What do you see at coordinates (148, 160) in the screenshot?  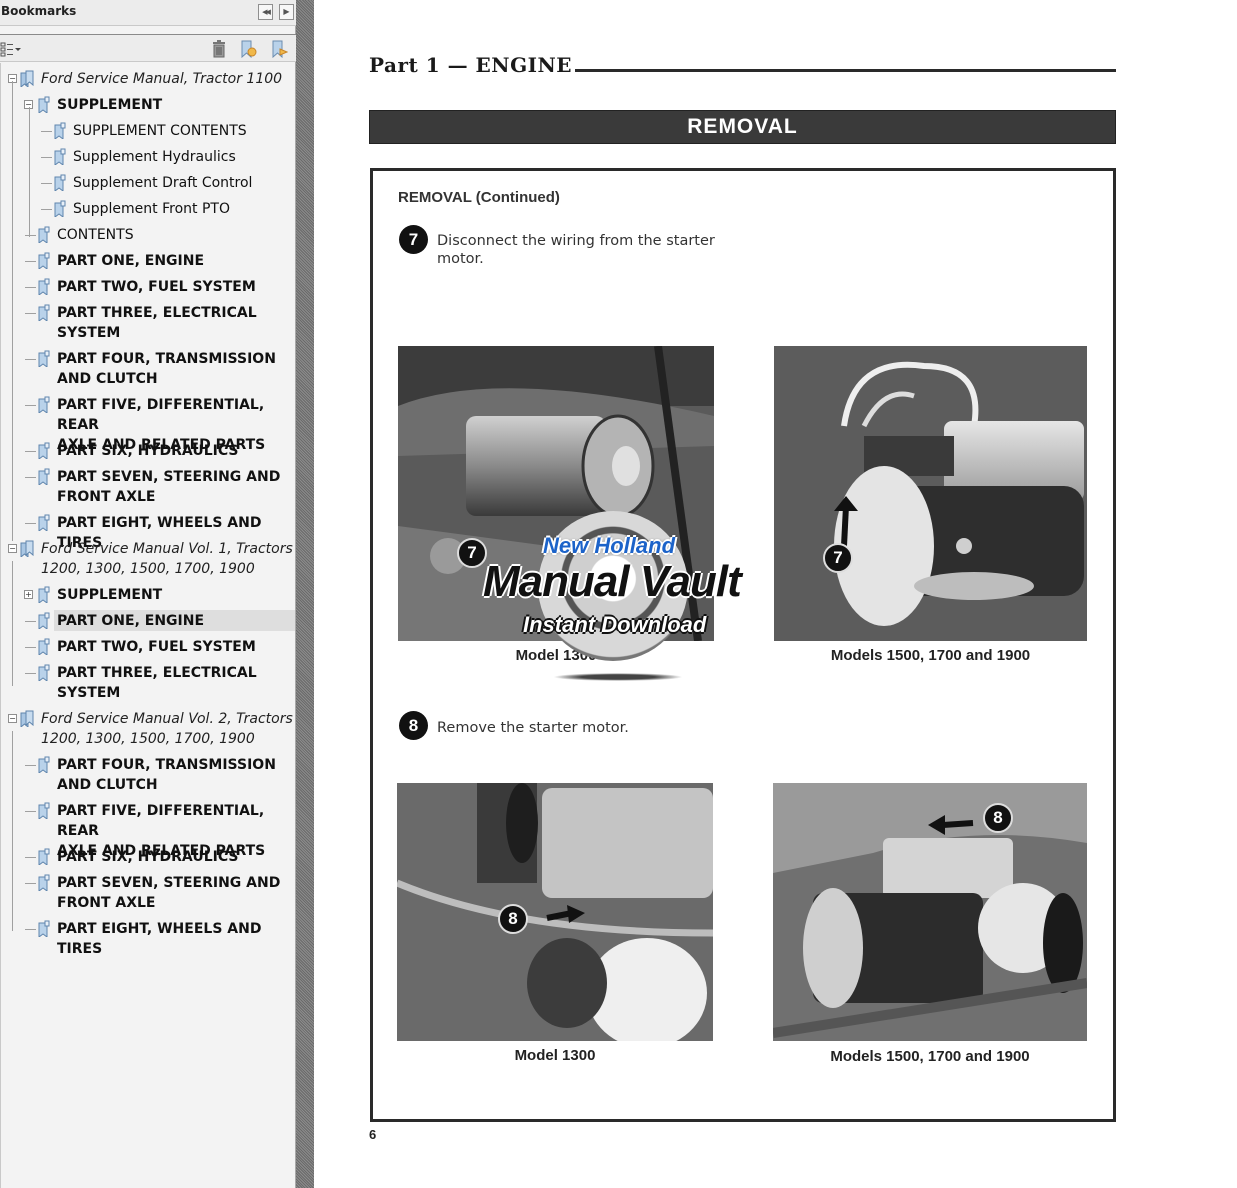 I see `bookmark-item: Supplement Hydraulics` at bounding box center [148, 160].